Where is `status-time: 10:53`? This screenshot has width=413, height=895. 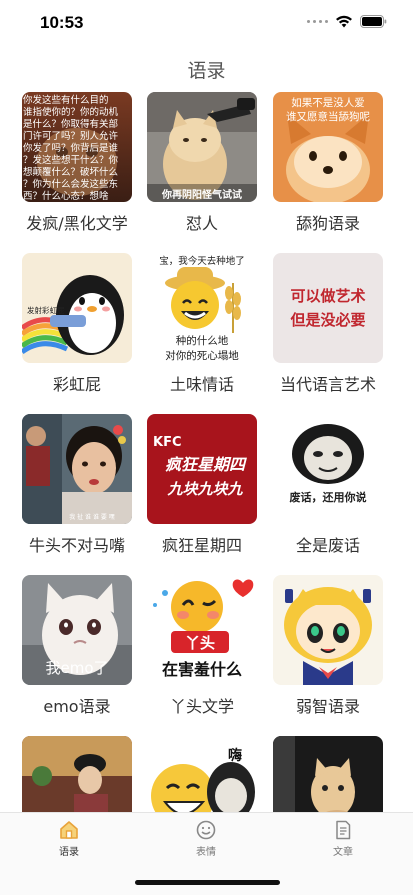
status-time: 10:53 is located at coordinates (62, 22).